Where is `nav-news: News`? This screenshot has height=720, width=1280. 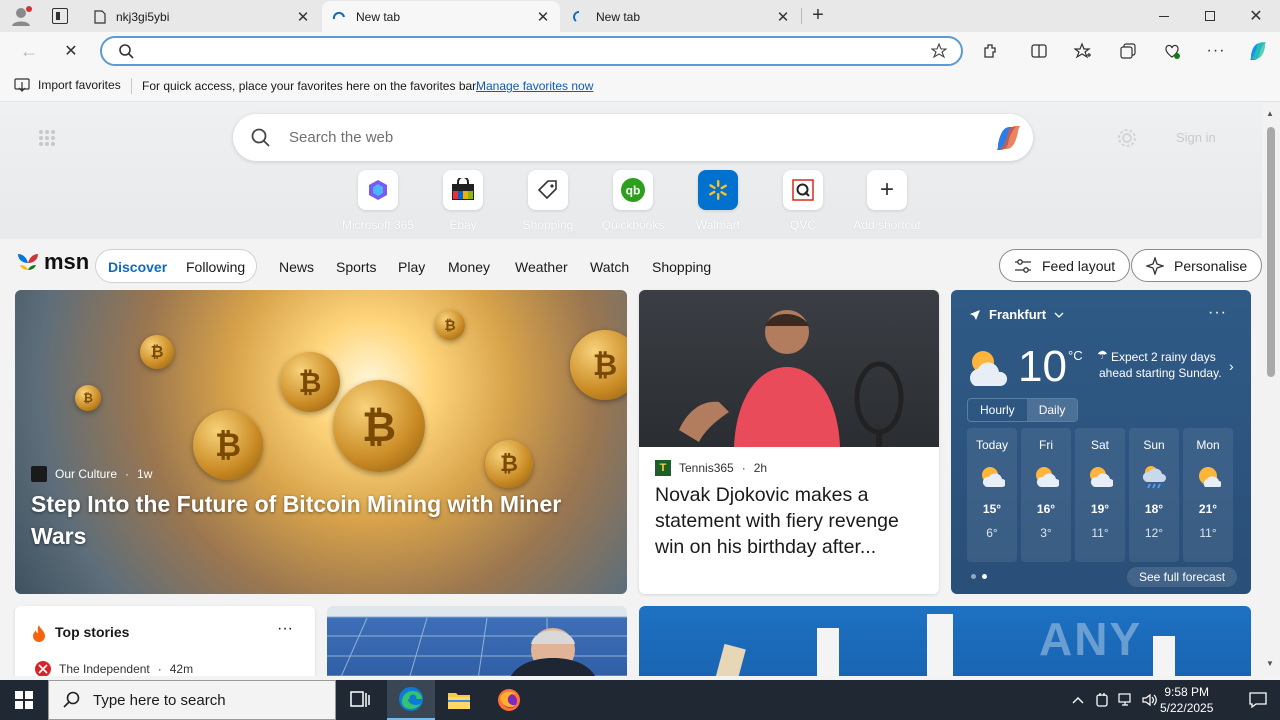 nav-news: News is located at coordinates (296, 267).